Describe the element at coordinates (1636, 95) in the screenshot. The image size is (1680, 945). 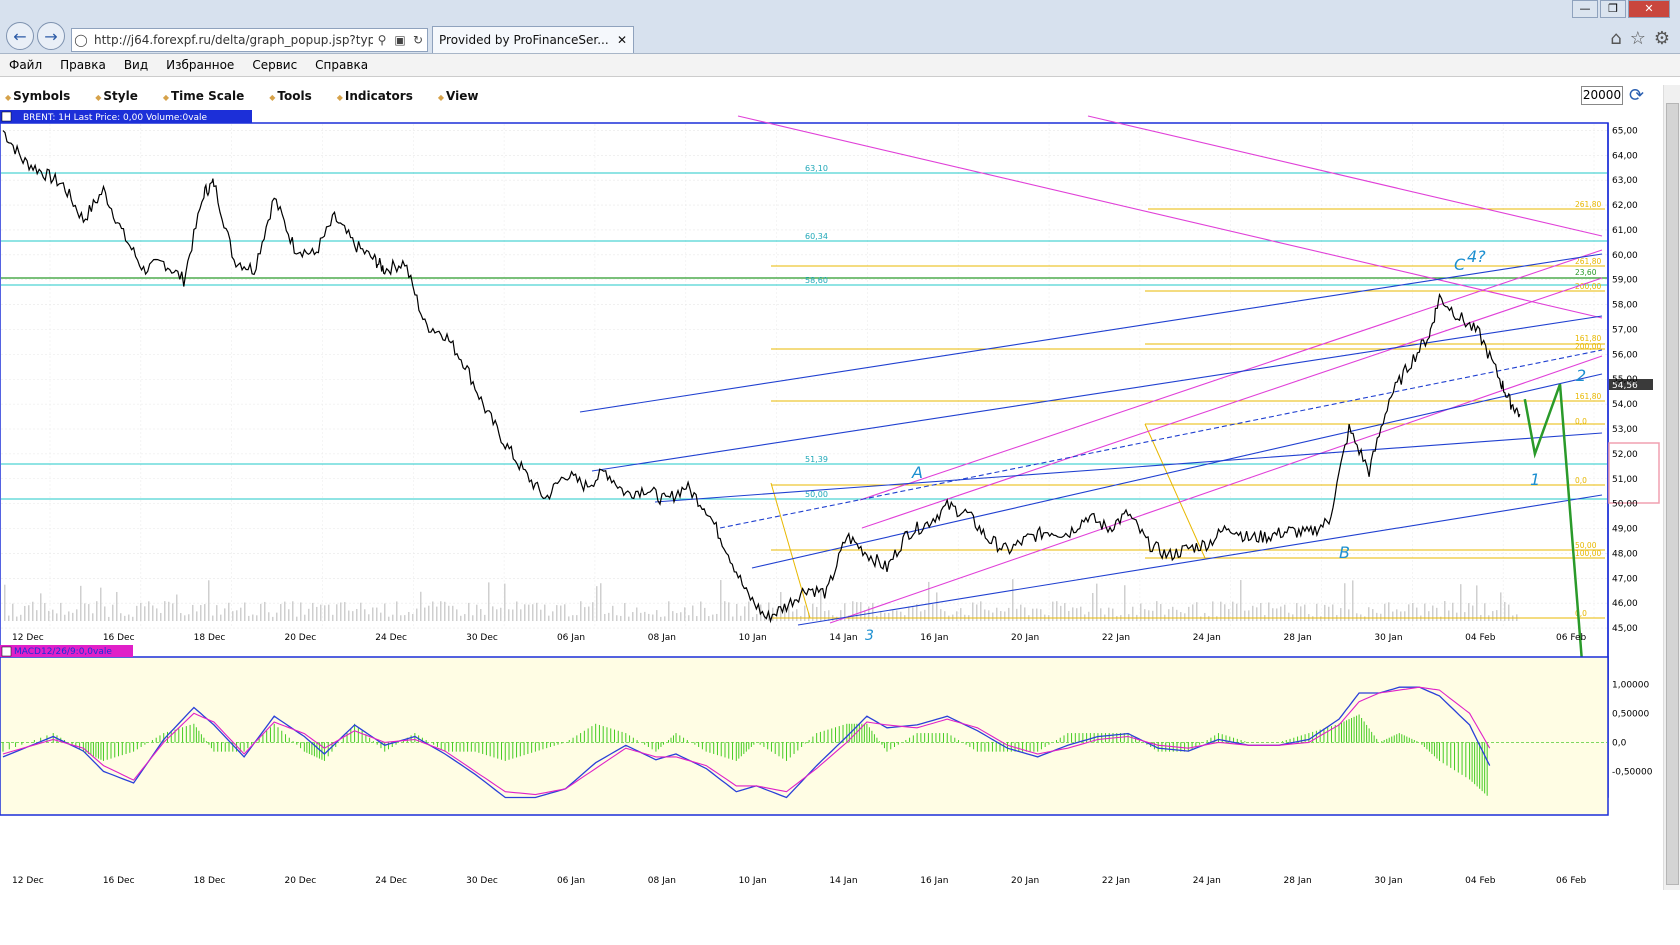
I see `refresh-icon: ⟳` at that location.